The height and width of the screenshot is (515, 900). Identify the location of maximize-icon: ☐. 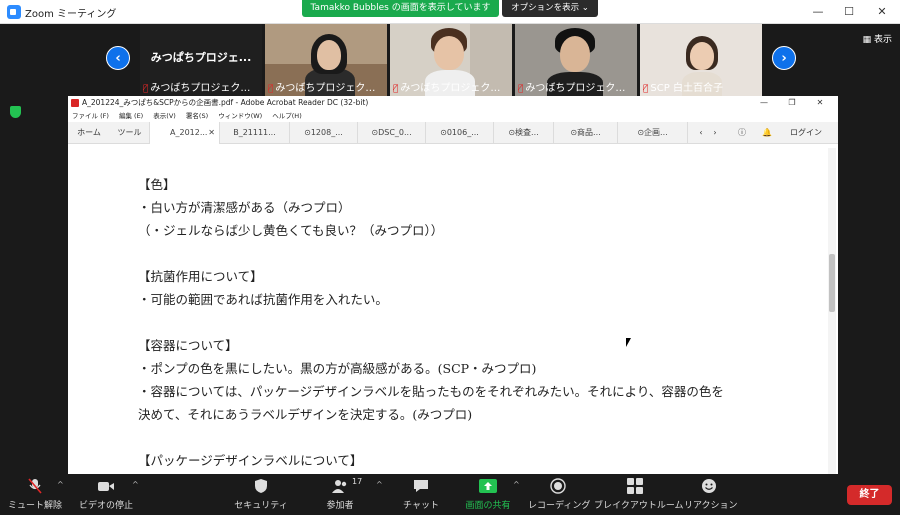
(849, 12).